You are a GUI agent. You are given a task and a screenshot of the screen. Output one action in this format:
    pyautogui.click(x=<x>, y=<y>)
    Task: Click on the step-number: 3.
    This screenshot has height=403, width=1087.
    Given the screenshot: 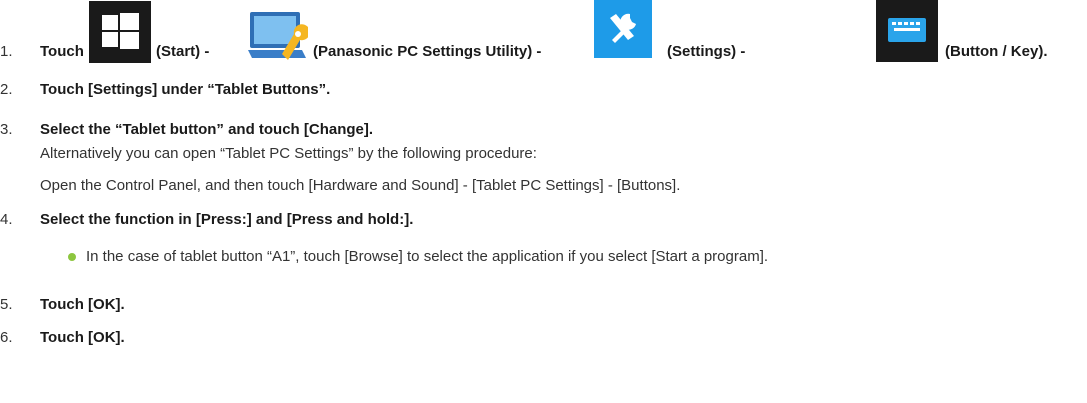 What is the action you would take?
    pyautogui.click(x=6, y=129)
    